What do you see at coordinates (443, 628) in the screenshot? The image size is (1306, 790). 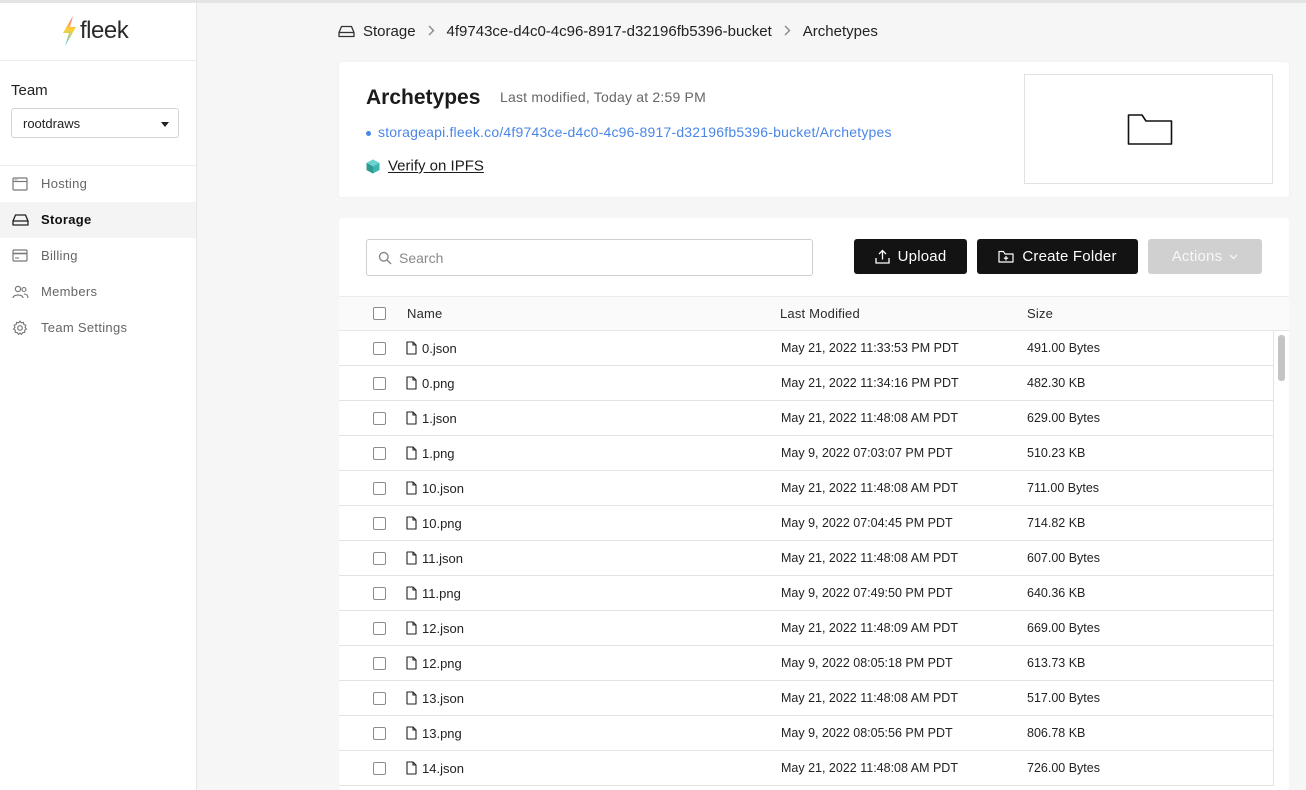 I see `file-name: 12.json` at bounding box center [443, 628].